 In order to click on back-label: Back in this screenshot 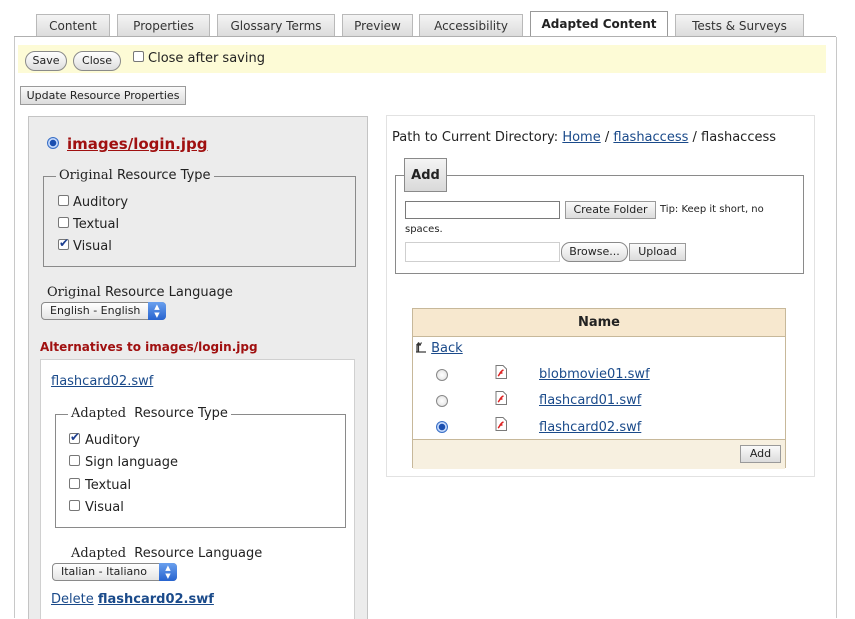, I will do `click(447, 348)`.